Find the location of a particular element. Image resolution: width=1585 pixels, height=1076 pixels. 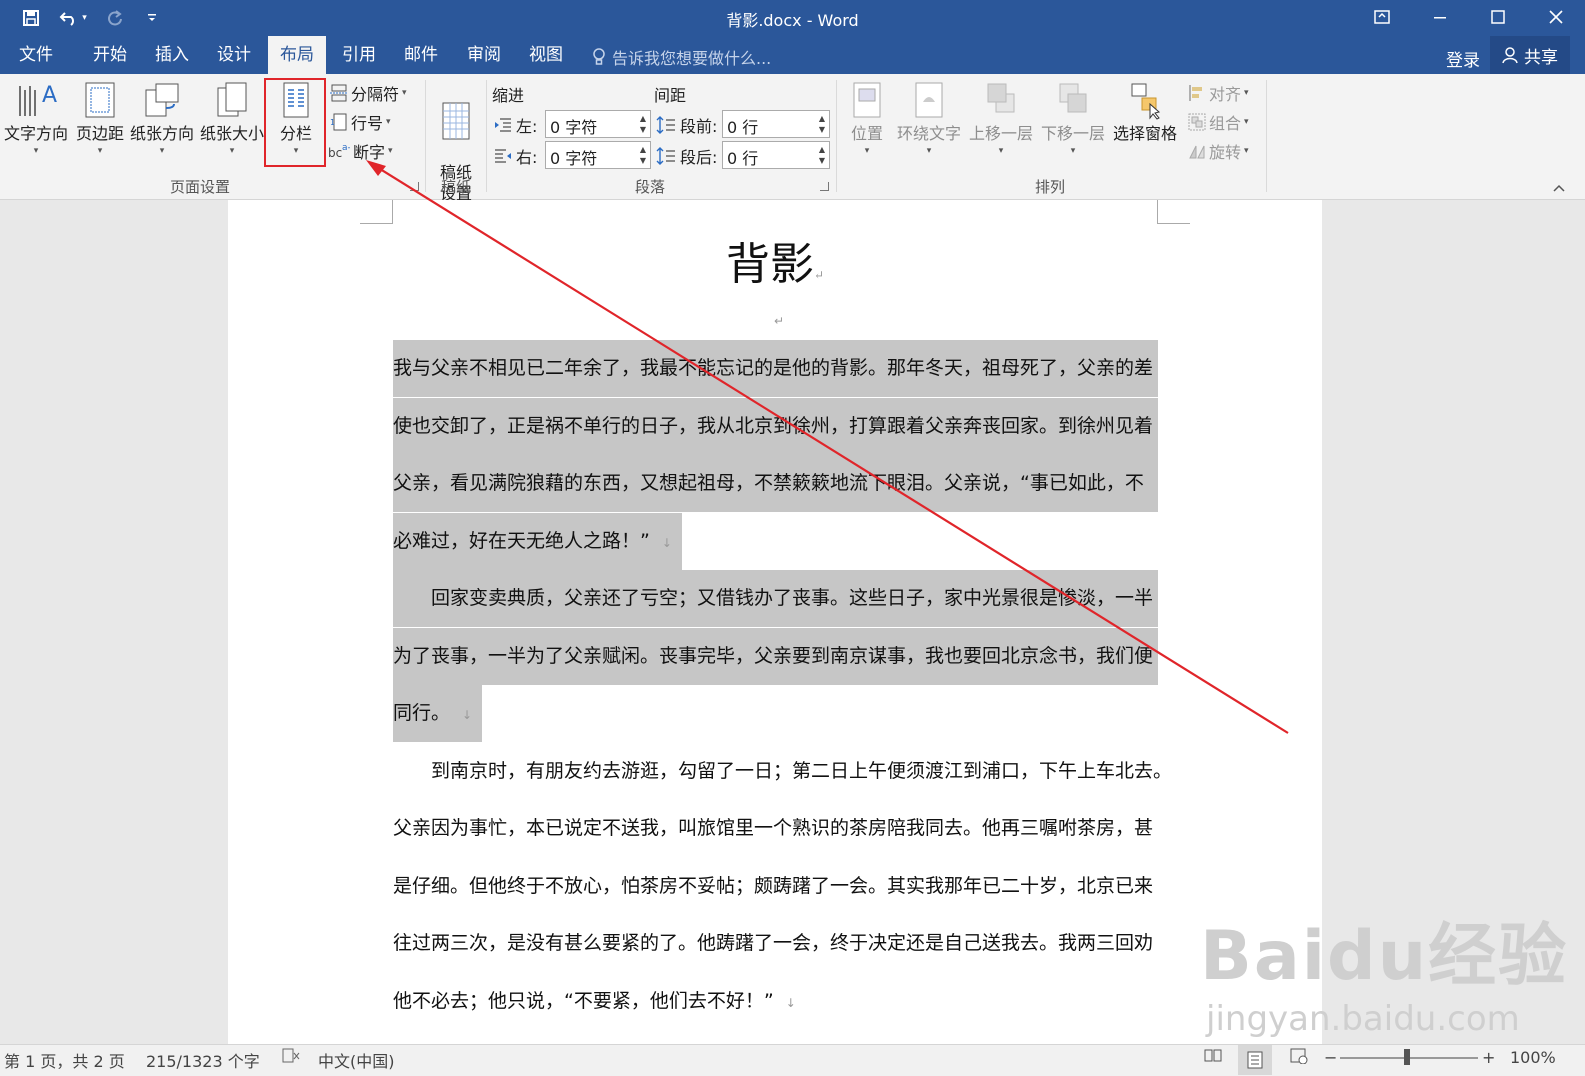

tab-view: 视图 is located at coordinates (546, 55).